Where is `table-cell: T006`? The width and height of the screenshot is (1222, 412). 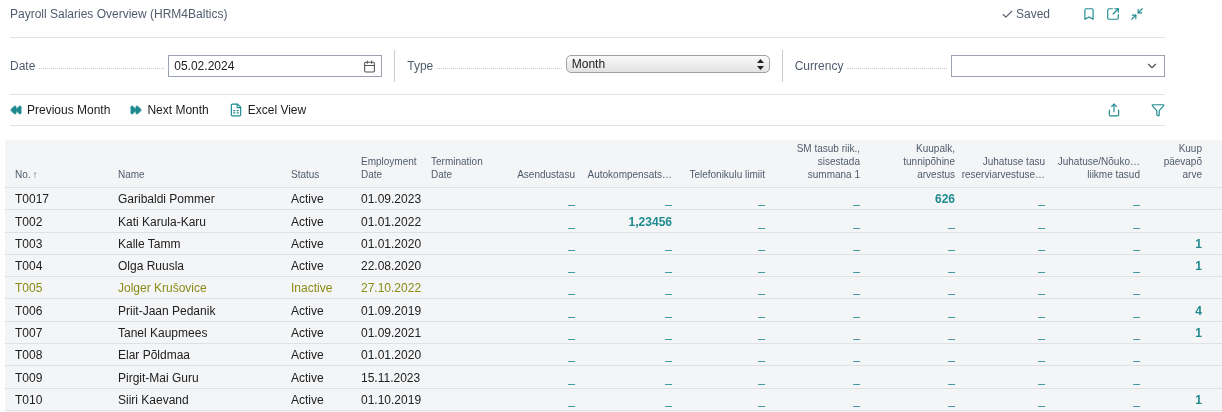 table-cell: T006 is located at coordinates (29, 310).